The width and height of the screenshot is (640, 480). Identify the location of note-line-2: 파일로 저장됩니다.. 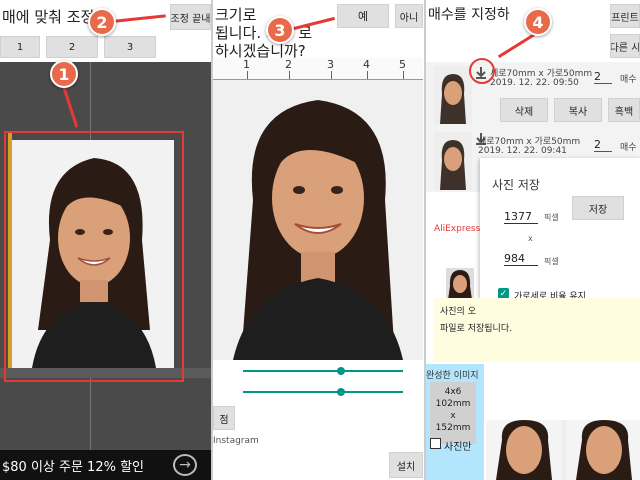
(476, 329).